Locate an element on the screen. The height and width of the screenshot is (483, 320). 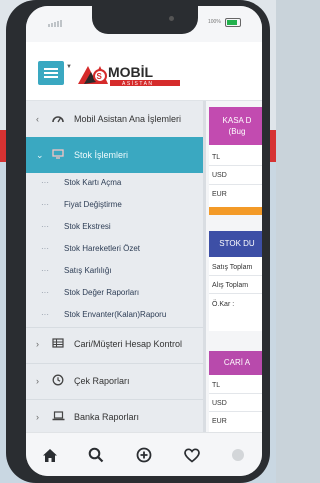
card-row: Ö.Kar : is located at coordinates (223, 304).